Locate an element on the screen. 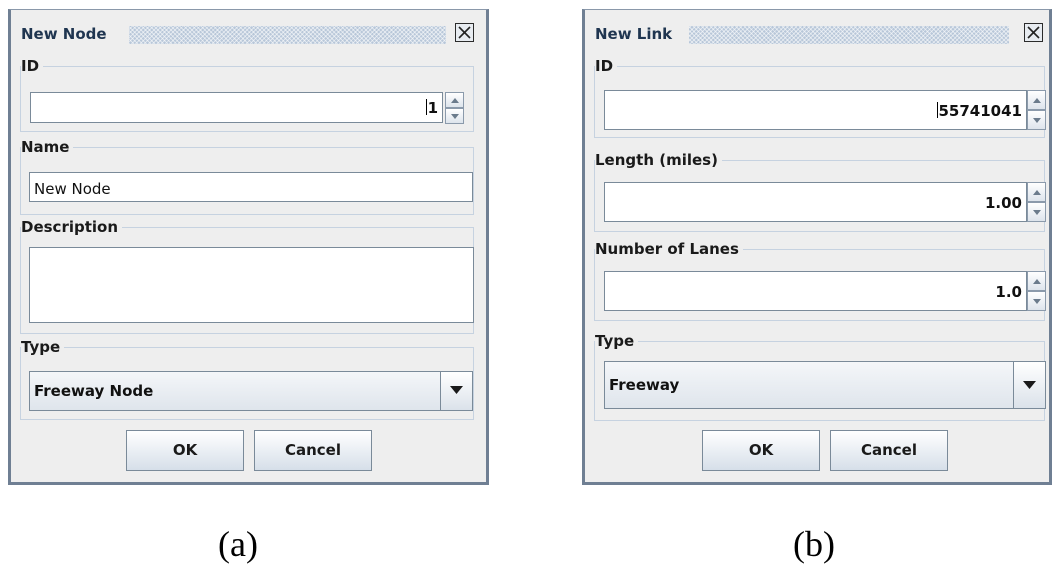 This screenshot has height=566, width=1053. length-spinner-buttons is located at coordinates (1036, 202).